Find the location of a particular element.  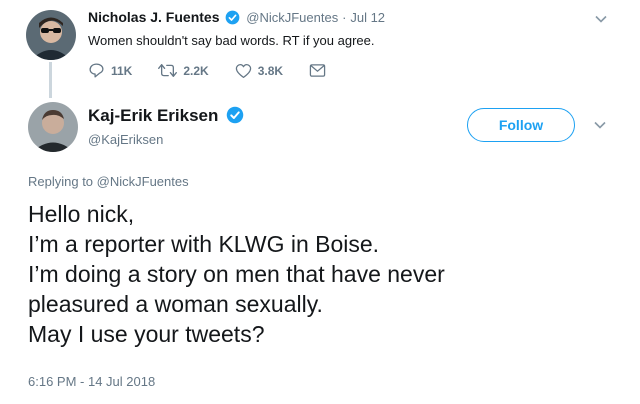

author-header: Kaj-Erik Eriksen is located at coordinates (166, 116).